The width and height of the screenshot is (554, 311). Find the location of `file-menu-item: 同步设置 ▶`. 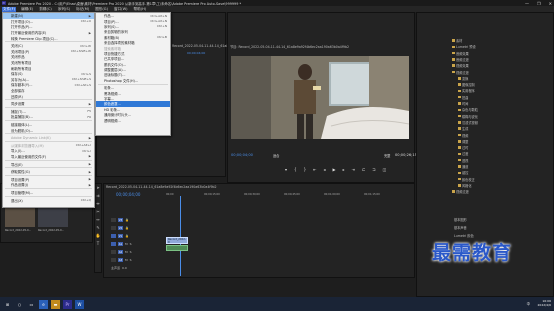

file-menu-item: 同步设置 ▶ is located at coordinates (48, 104).